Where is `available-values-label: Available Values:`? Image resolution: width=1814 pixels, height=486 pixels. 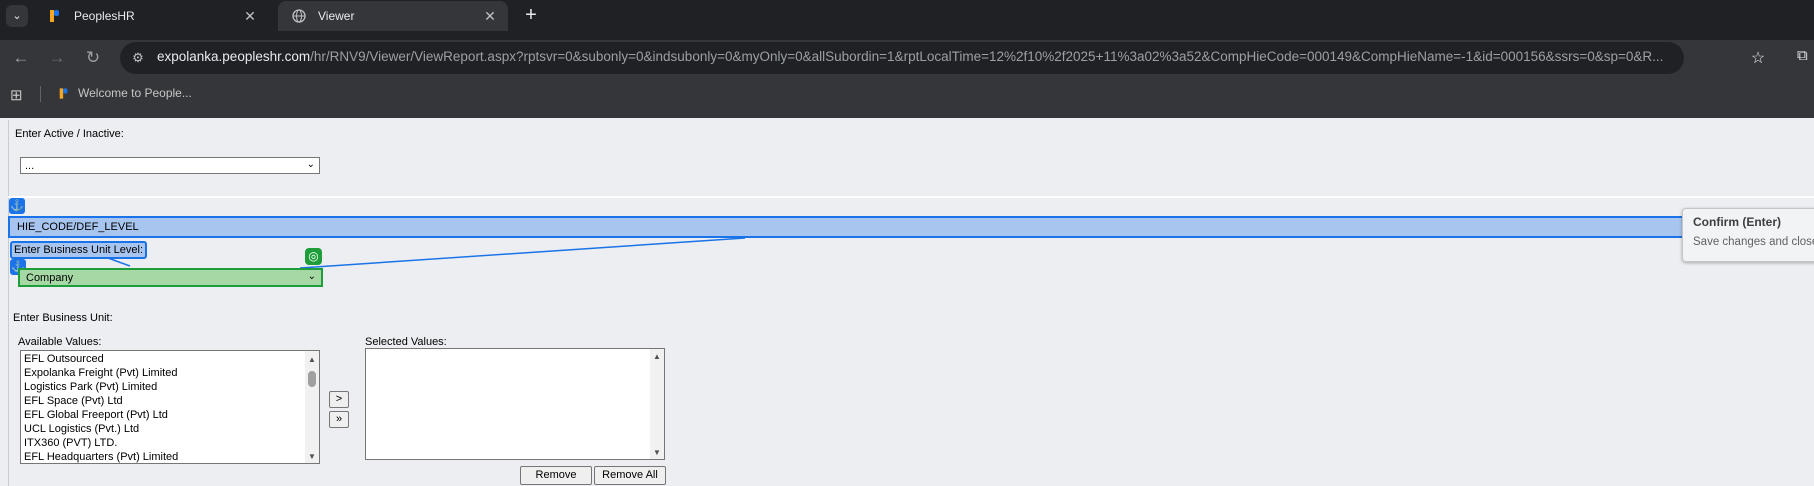
available-values-label: Available Values: is located at coordinates (60, 342).